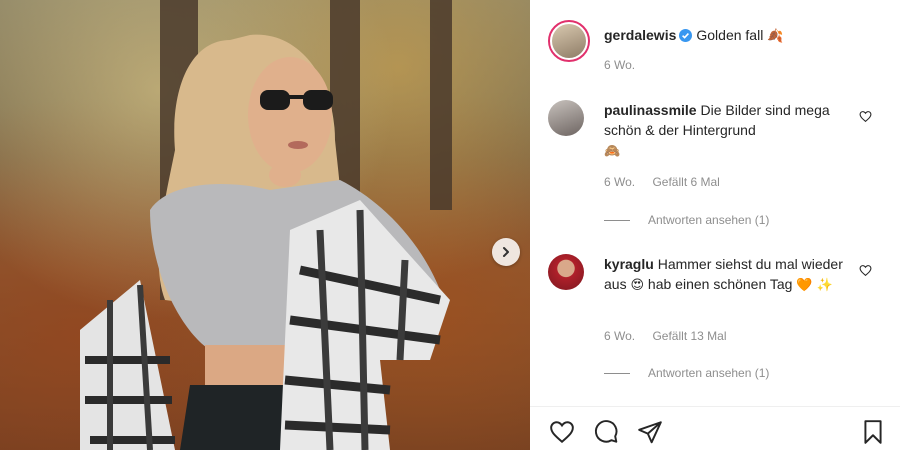  What do you see at coordinates (612, 151) in the screenshot?
I see `comment-emoji: 🙈` at bounding box center [612, 151].